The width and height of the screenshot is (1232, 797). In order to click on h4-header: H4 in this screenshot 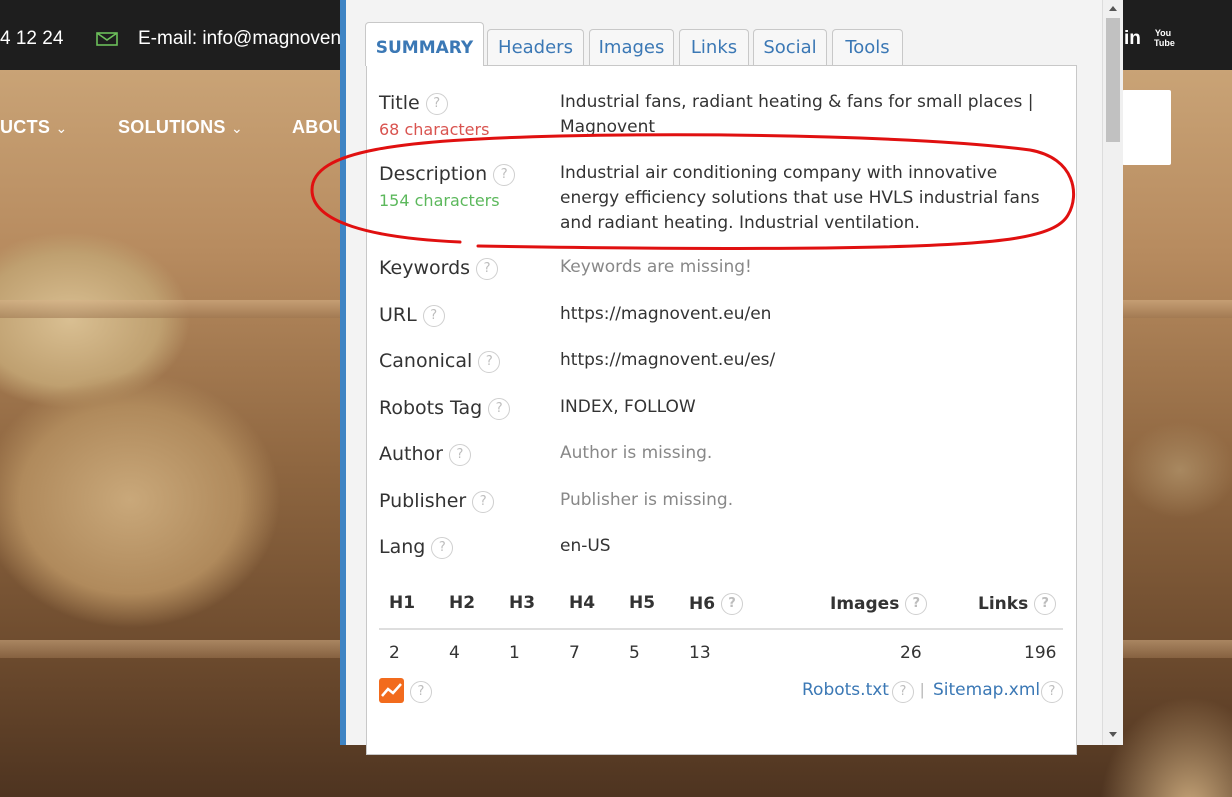, I will do `click(582, 603)`.